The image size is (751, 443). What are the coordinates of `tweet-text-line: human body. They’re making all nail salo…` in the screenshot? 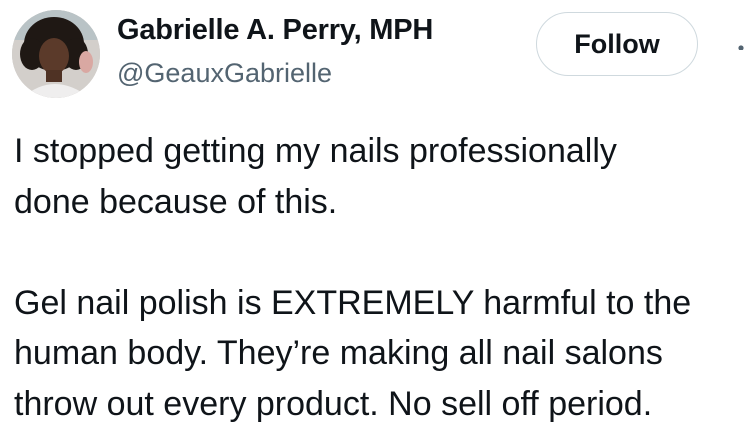 It's located at (338, 353).